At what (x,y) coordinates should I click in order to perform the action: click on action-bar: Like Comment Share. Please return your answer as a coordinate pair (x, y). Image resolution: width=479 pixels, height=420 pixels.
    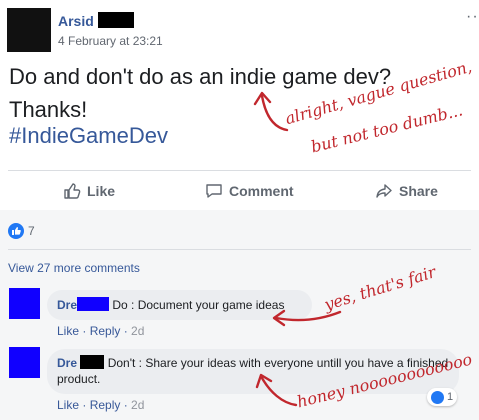
    Looking at the image, I should click on (239, 191).